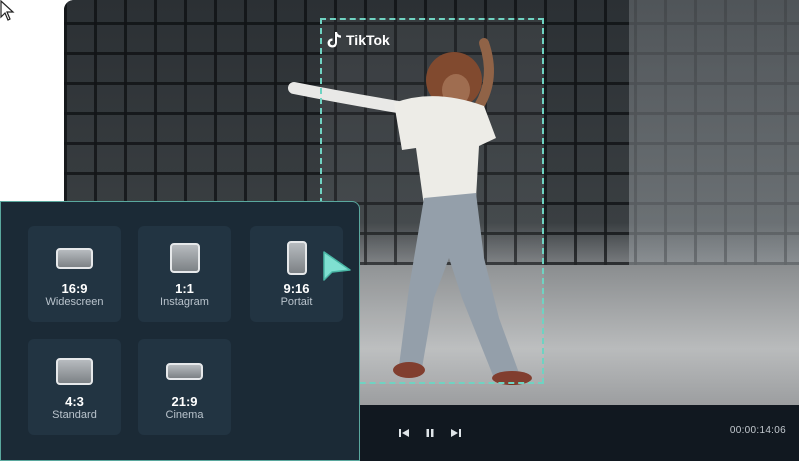  I want to click on ratio-name: Cinema, so click(184, 415).